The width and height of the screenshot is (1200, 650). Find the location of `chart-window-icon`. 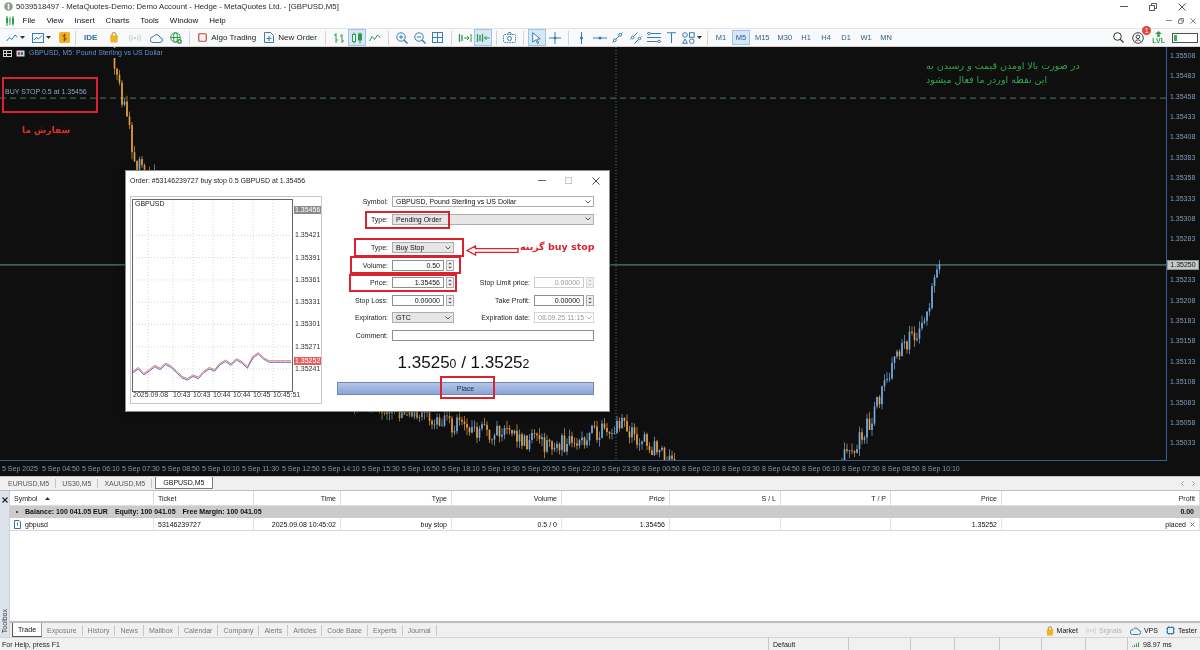

chart-window-icon is located at coordinates (37, 37).